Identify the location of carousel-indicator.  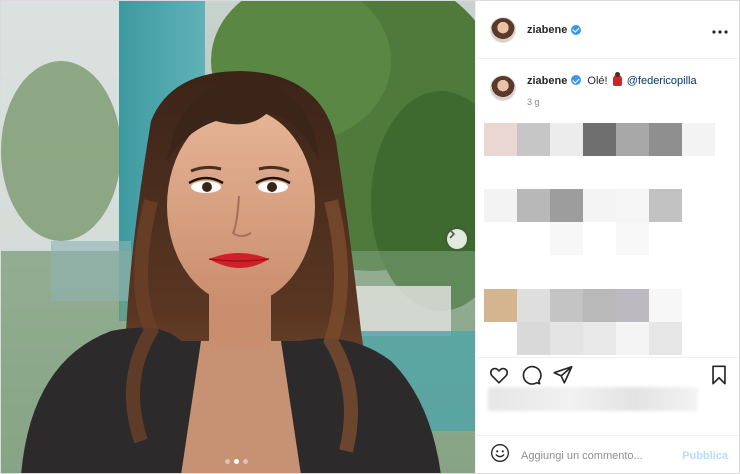
(236, 461).